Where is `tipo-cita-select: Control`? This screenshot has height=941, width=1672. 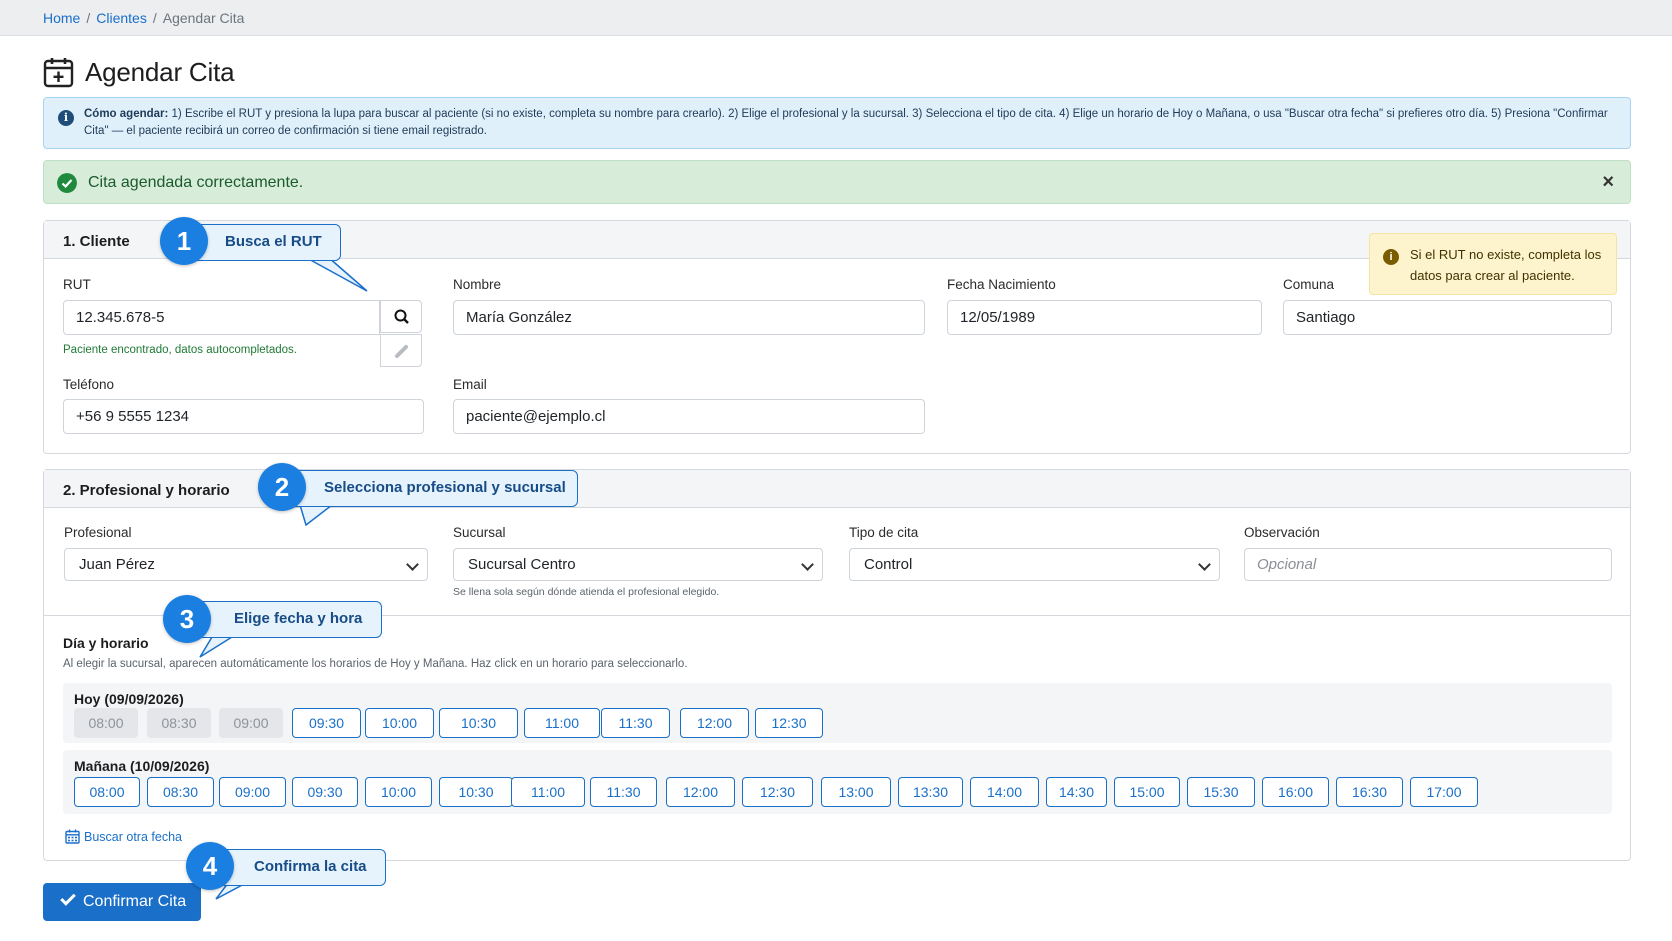
tipo-cita-select: Control is located at coordinates (1034, 564).